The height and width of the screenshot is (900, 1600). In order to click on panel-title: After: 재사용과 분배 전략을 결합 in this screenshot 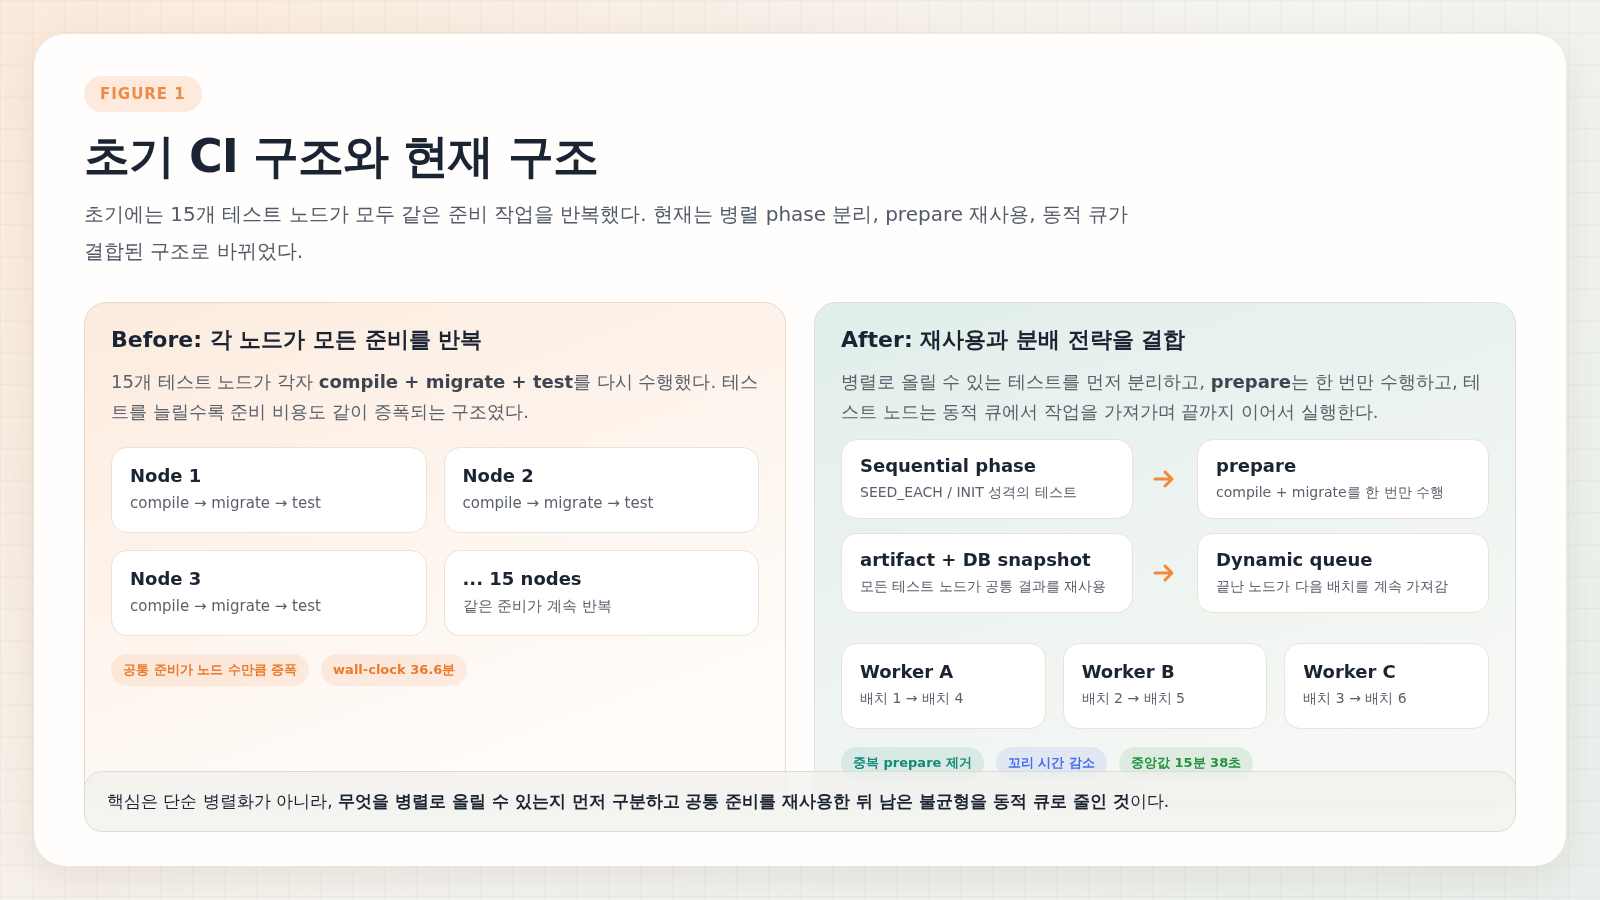, I will do `click(1014, 340)`.